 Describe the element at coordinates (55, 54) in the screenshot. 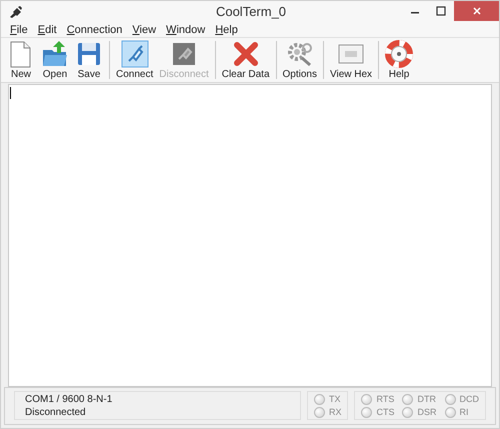

I see `folder-icon` at that location.